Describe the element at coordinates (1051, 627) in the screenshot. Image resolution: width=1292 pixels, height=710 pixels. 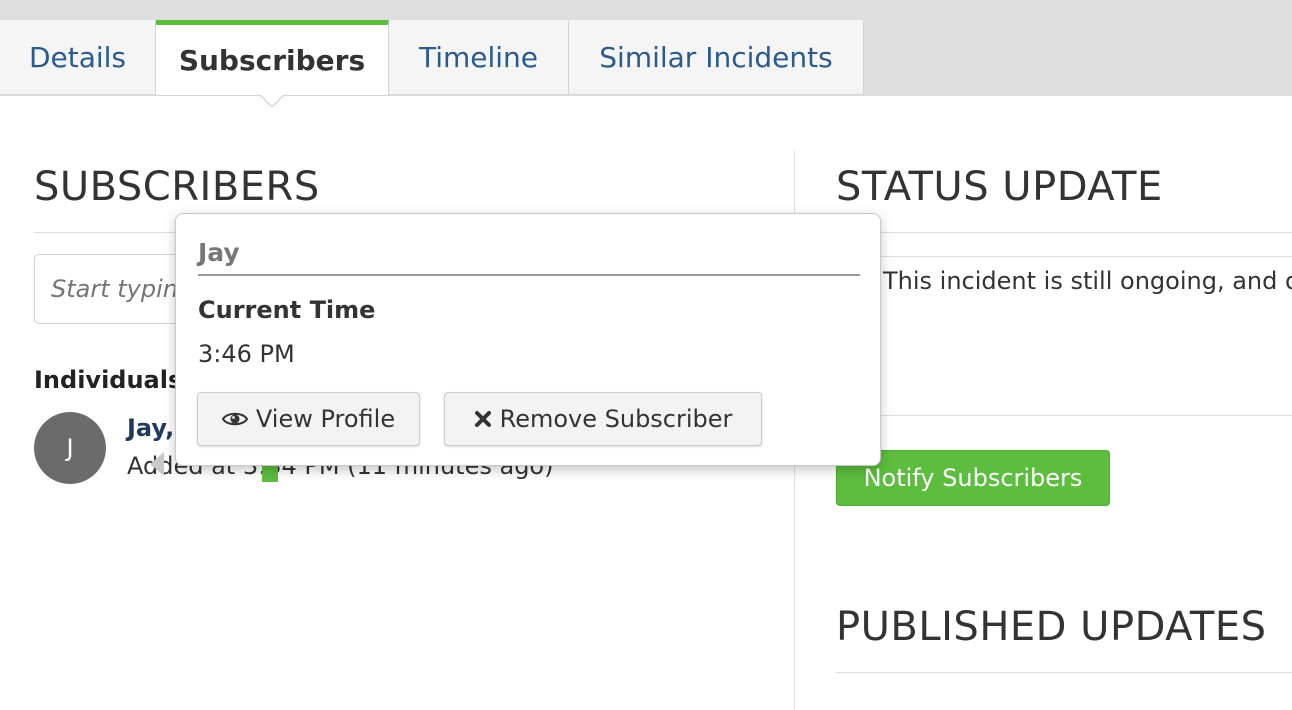
I see `published-updates-heading: PUBLISHED UPDATES` at that location.